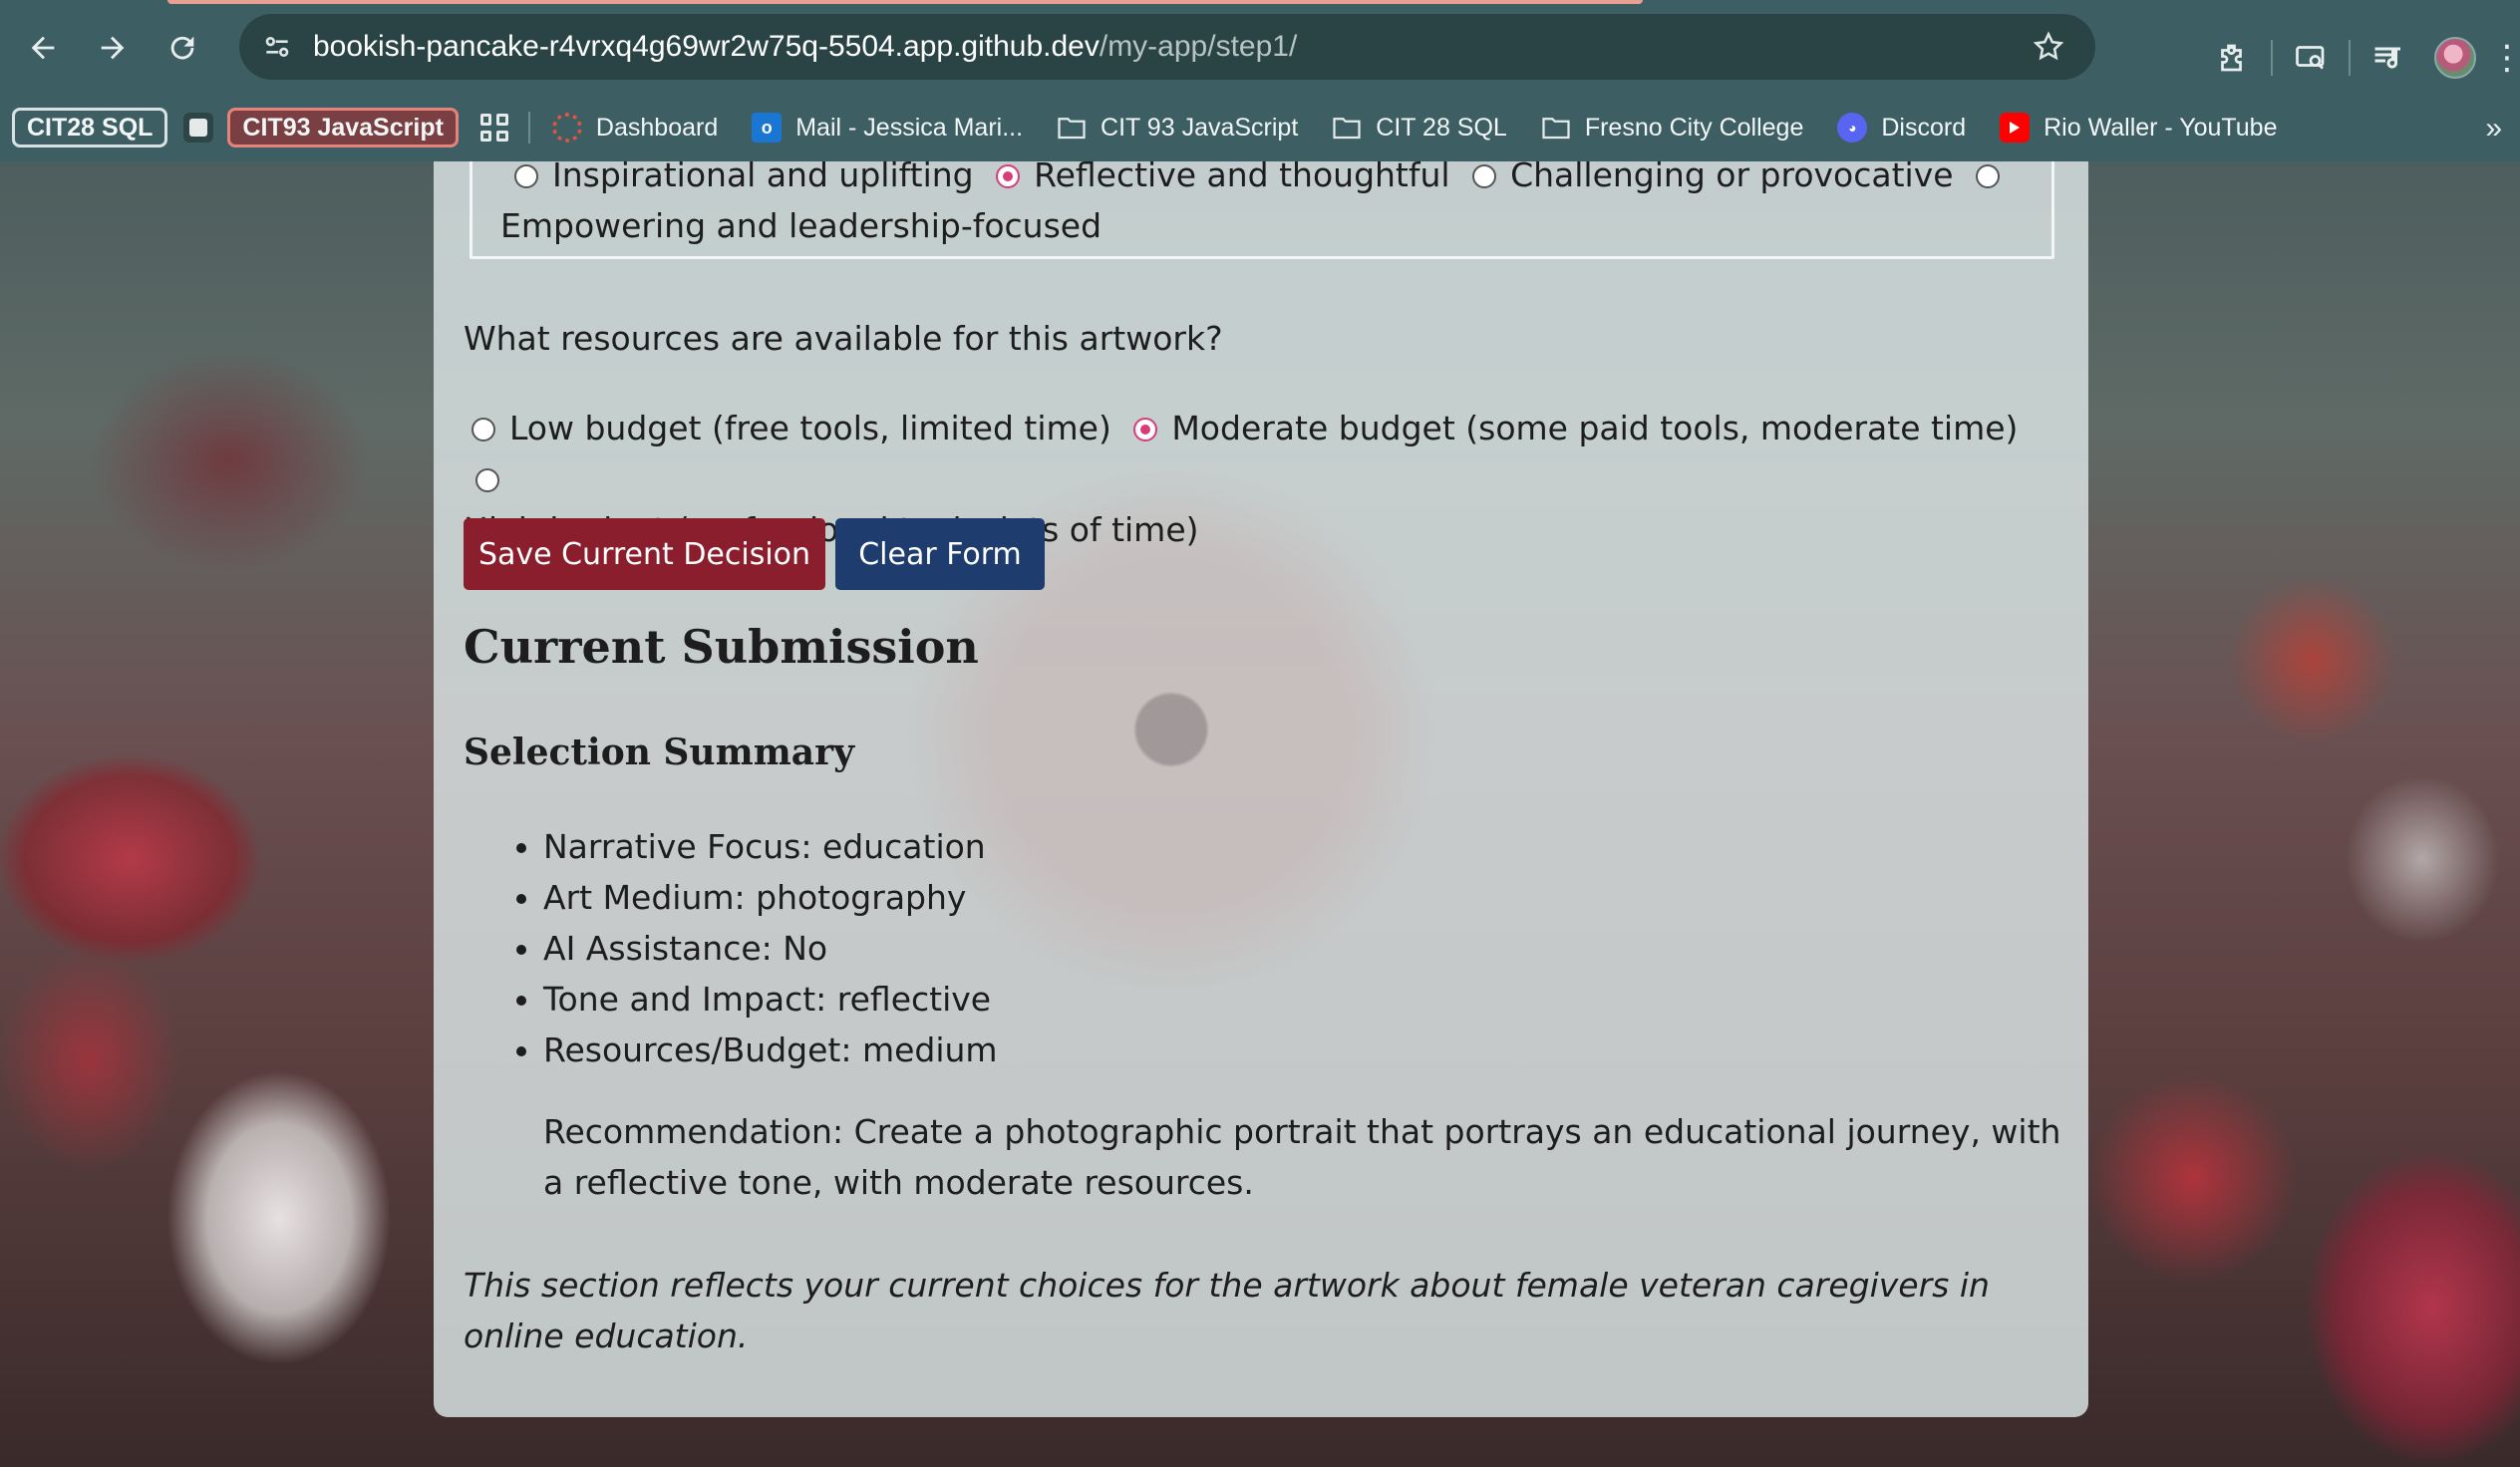  I want to click on lens-button, so click(2311, 58).